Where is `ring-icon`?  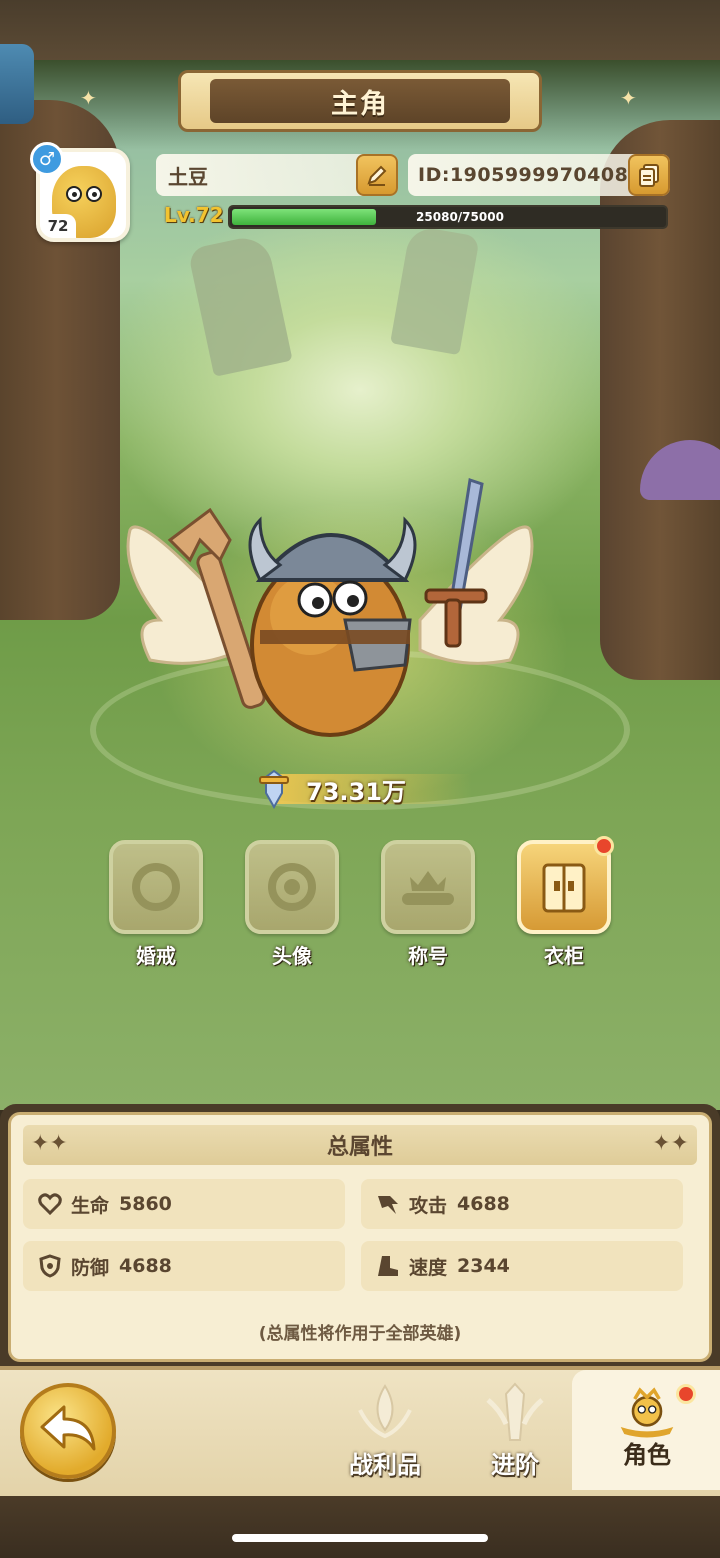
ring-icon is located at coordinates (156, 887).